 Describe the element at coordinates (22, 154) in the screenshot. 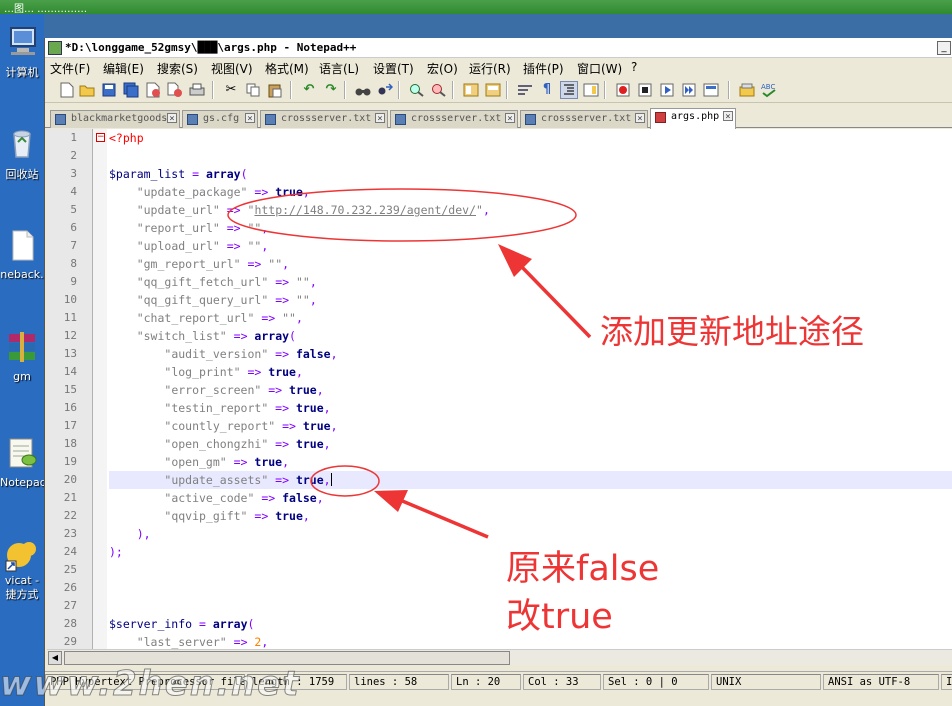

I see `desktop-icon-recycle-bin: 回收站` at that location.